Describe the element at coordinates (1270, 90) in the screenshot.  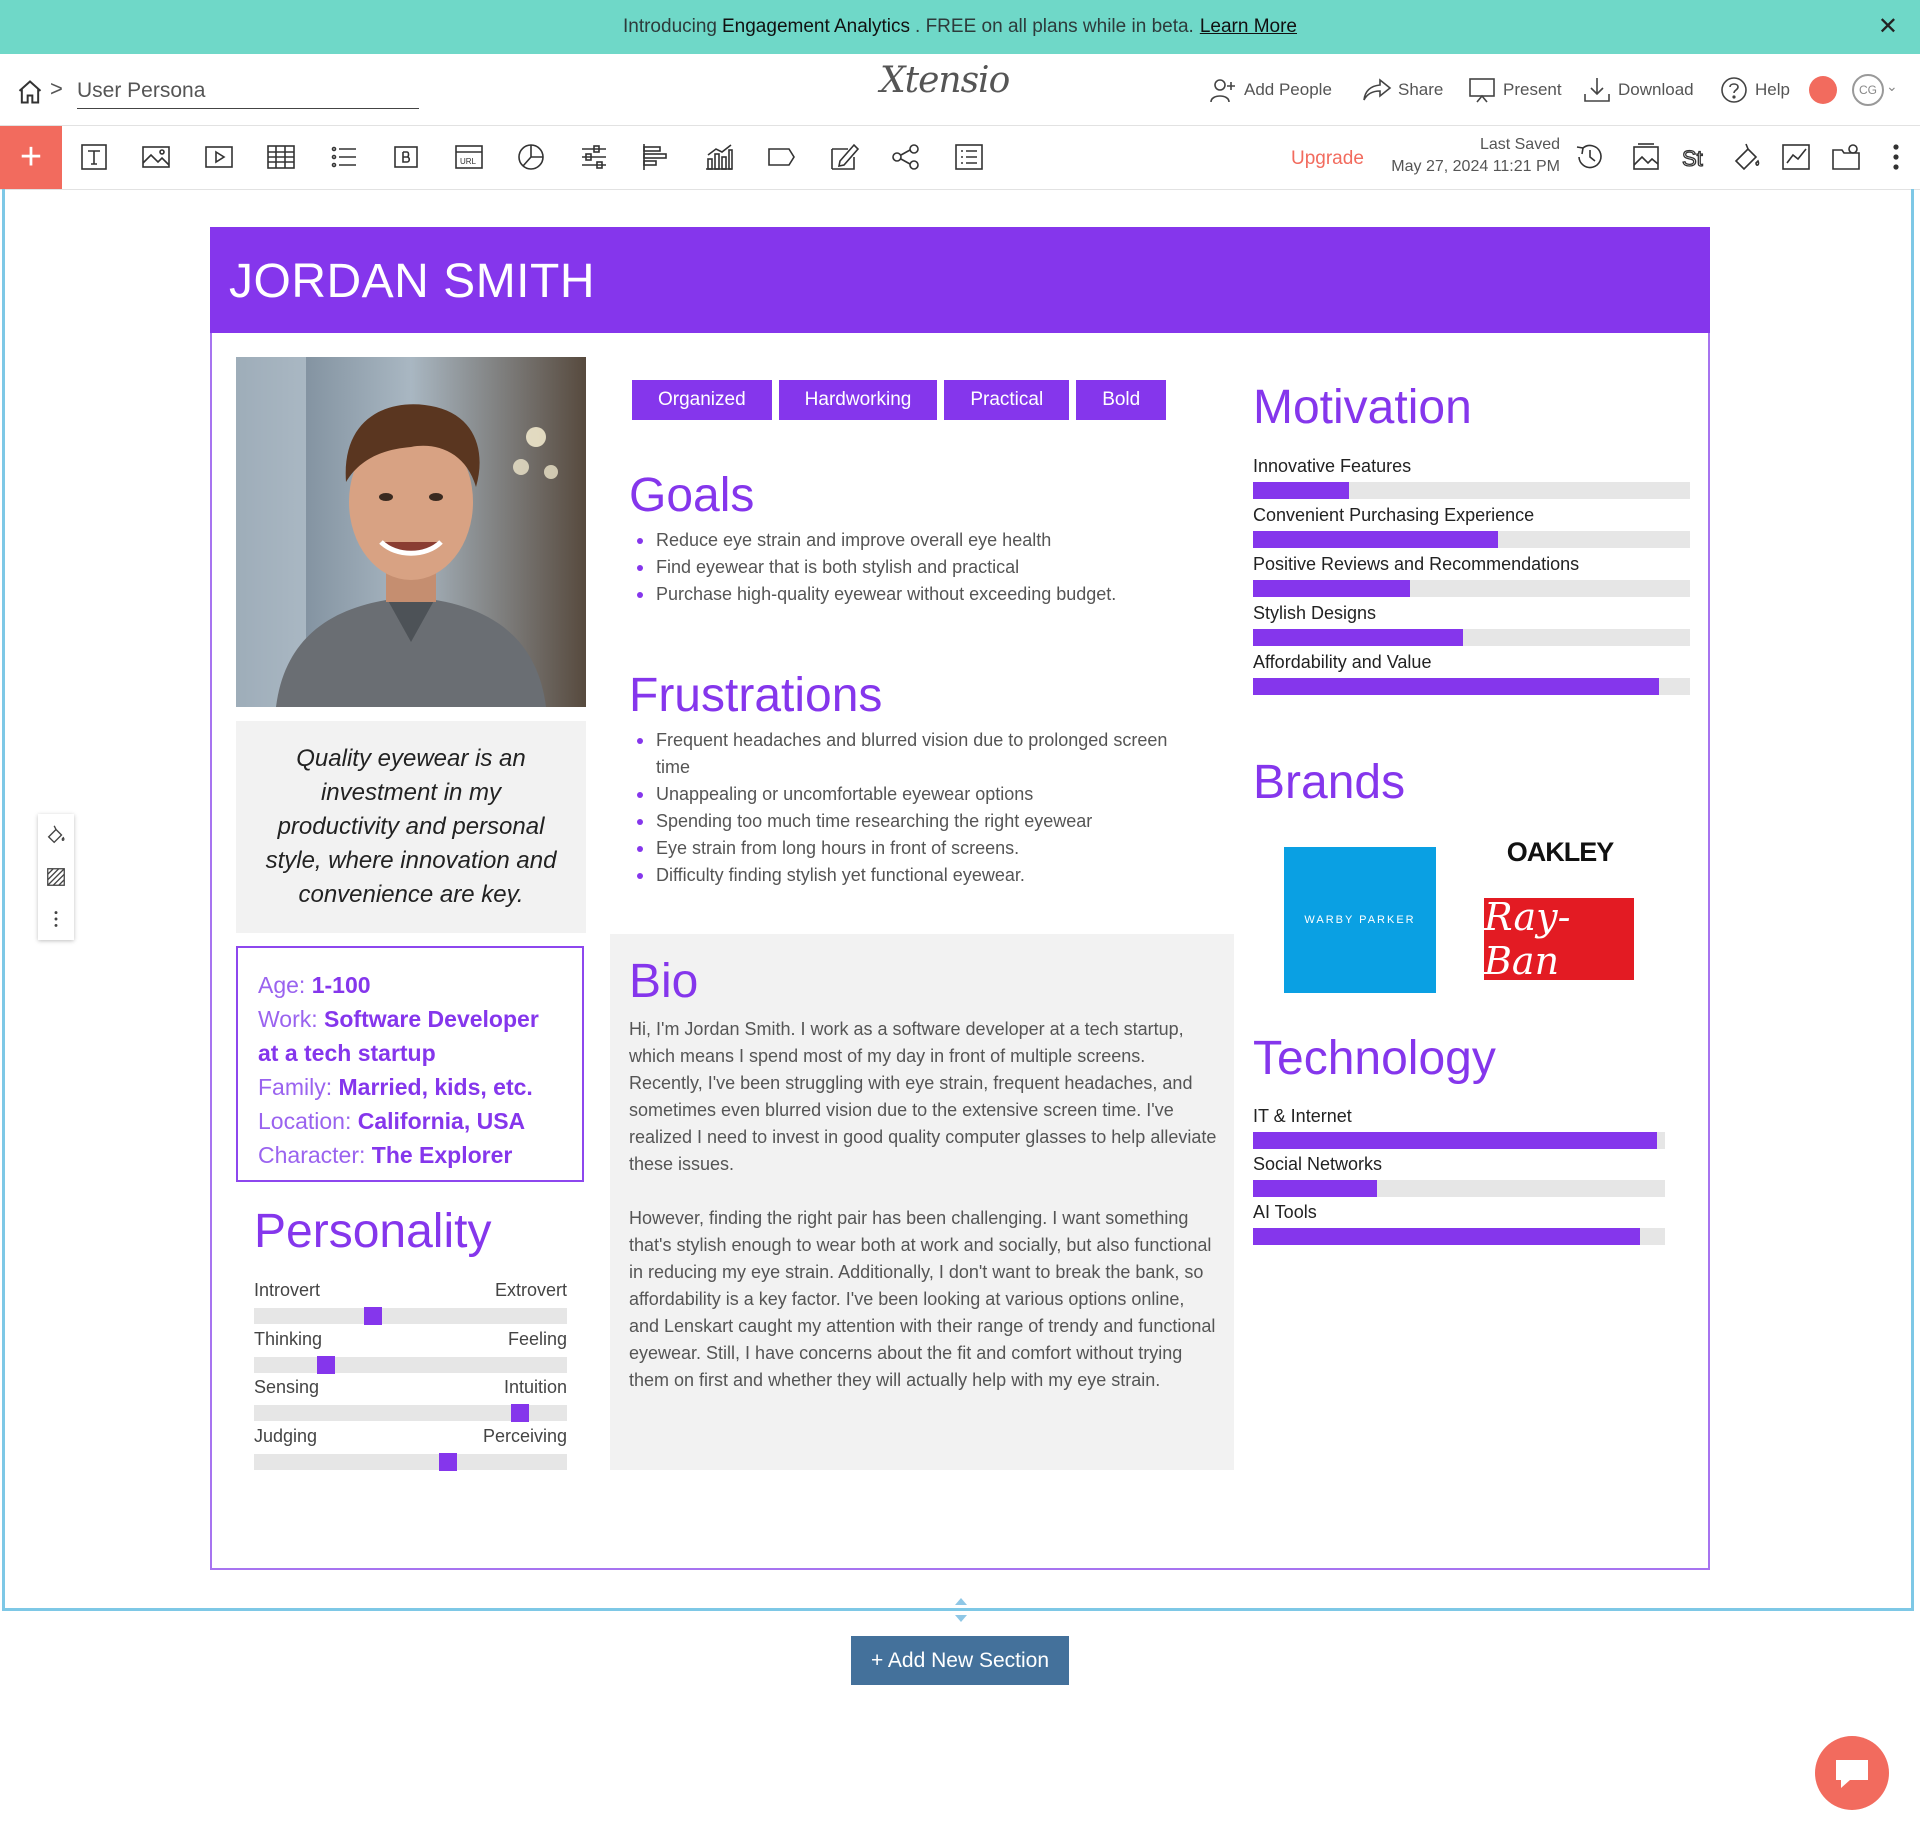
I see `add-people-button: Add People` at that location.